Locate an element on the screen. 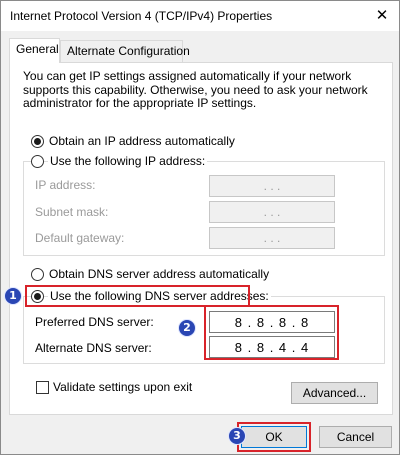 This screenshot has width=400, height=455. use-following-dns-radio is located at coordinates (37, 296).